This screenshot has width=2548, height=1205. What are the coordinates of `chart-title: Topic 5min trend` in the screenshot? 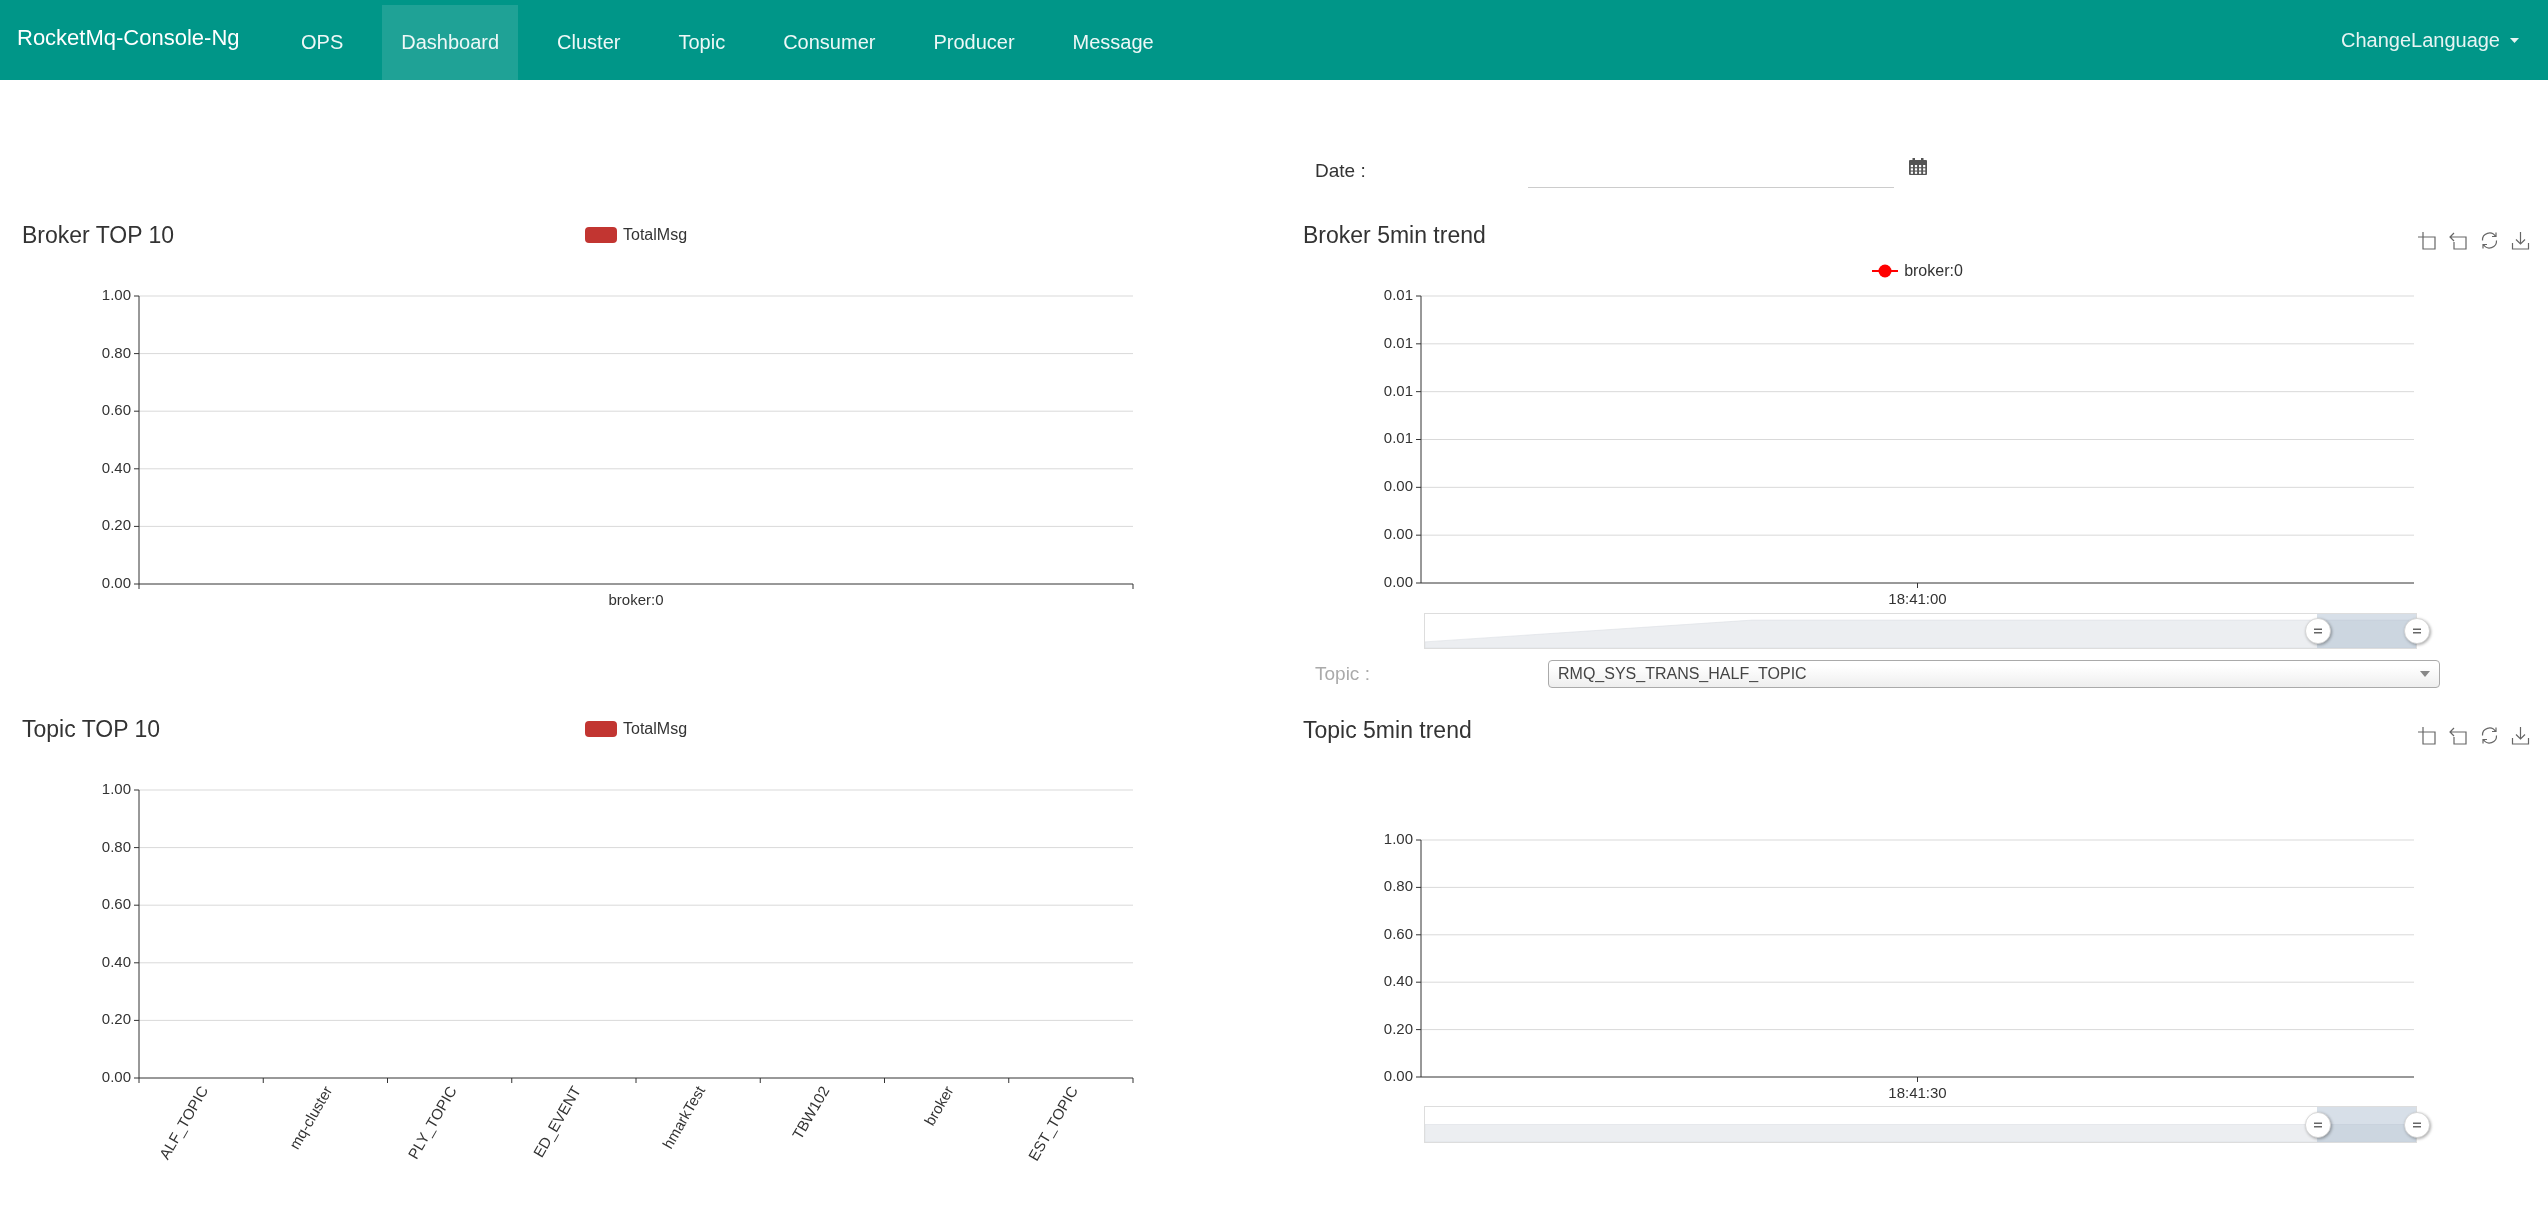 It's located at (1387, 730).